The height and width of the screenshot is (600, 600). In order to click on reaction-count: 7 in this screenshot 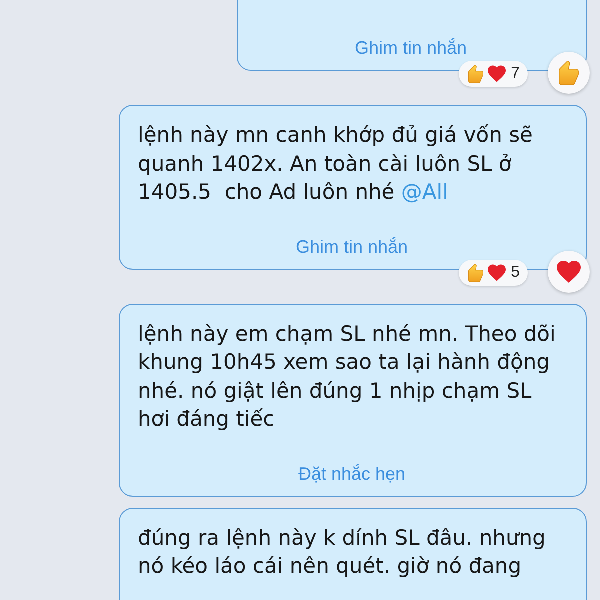, I will do `click(515, 74)`.